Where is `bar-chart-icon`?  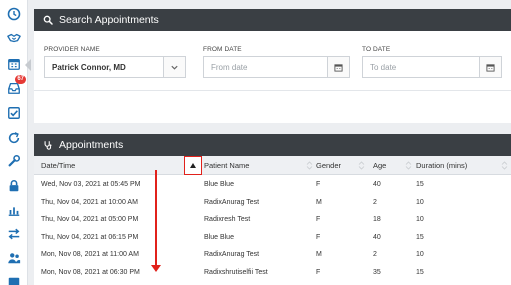 bar-chart-icon is located at coordinates (14, 210).